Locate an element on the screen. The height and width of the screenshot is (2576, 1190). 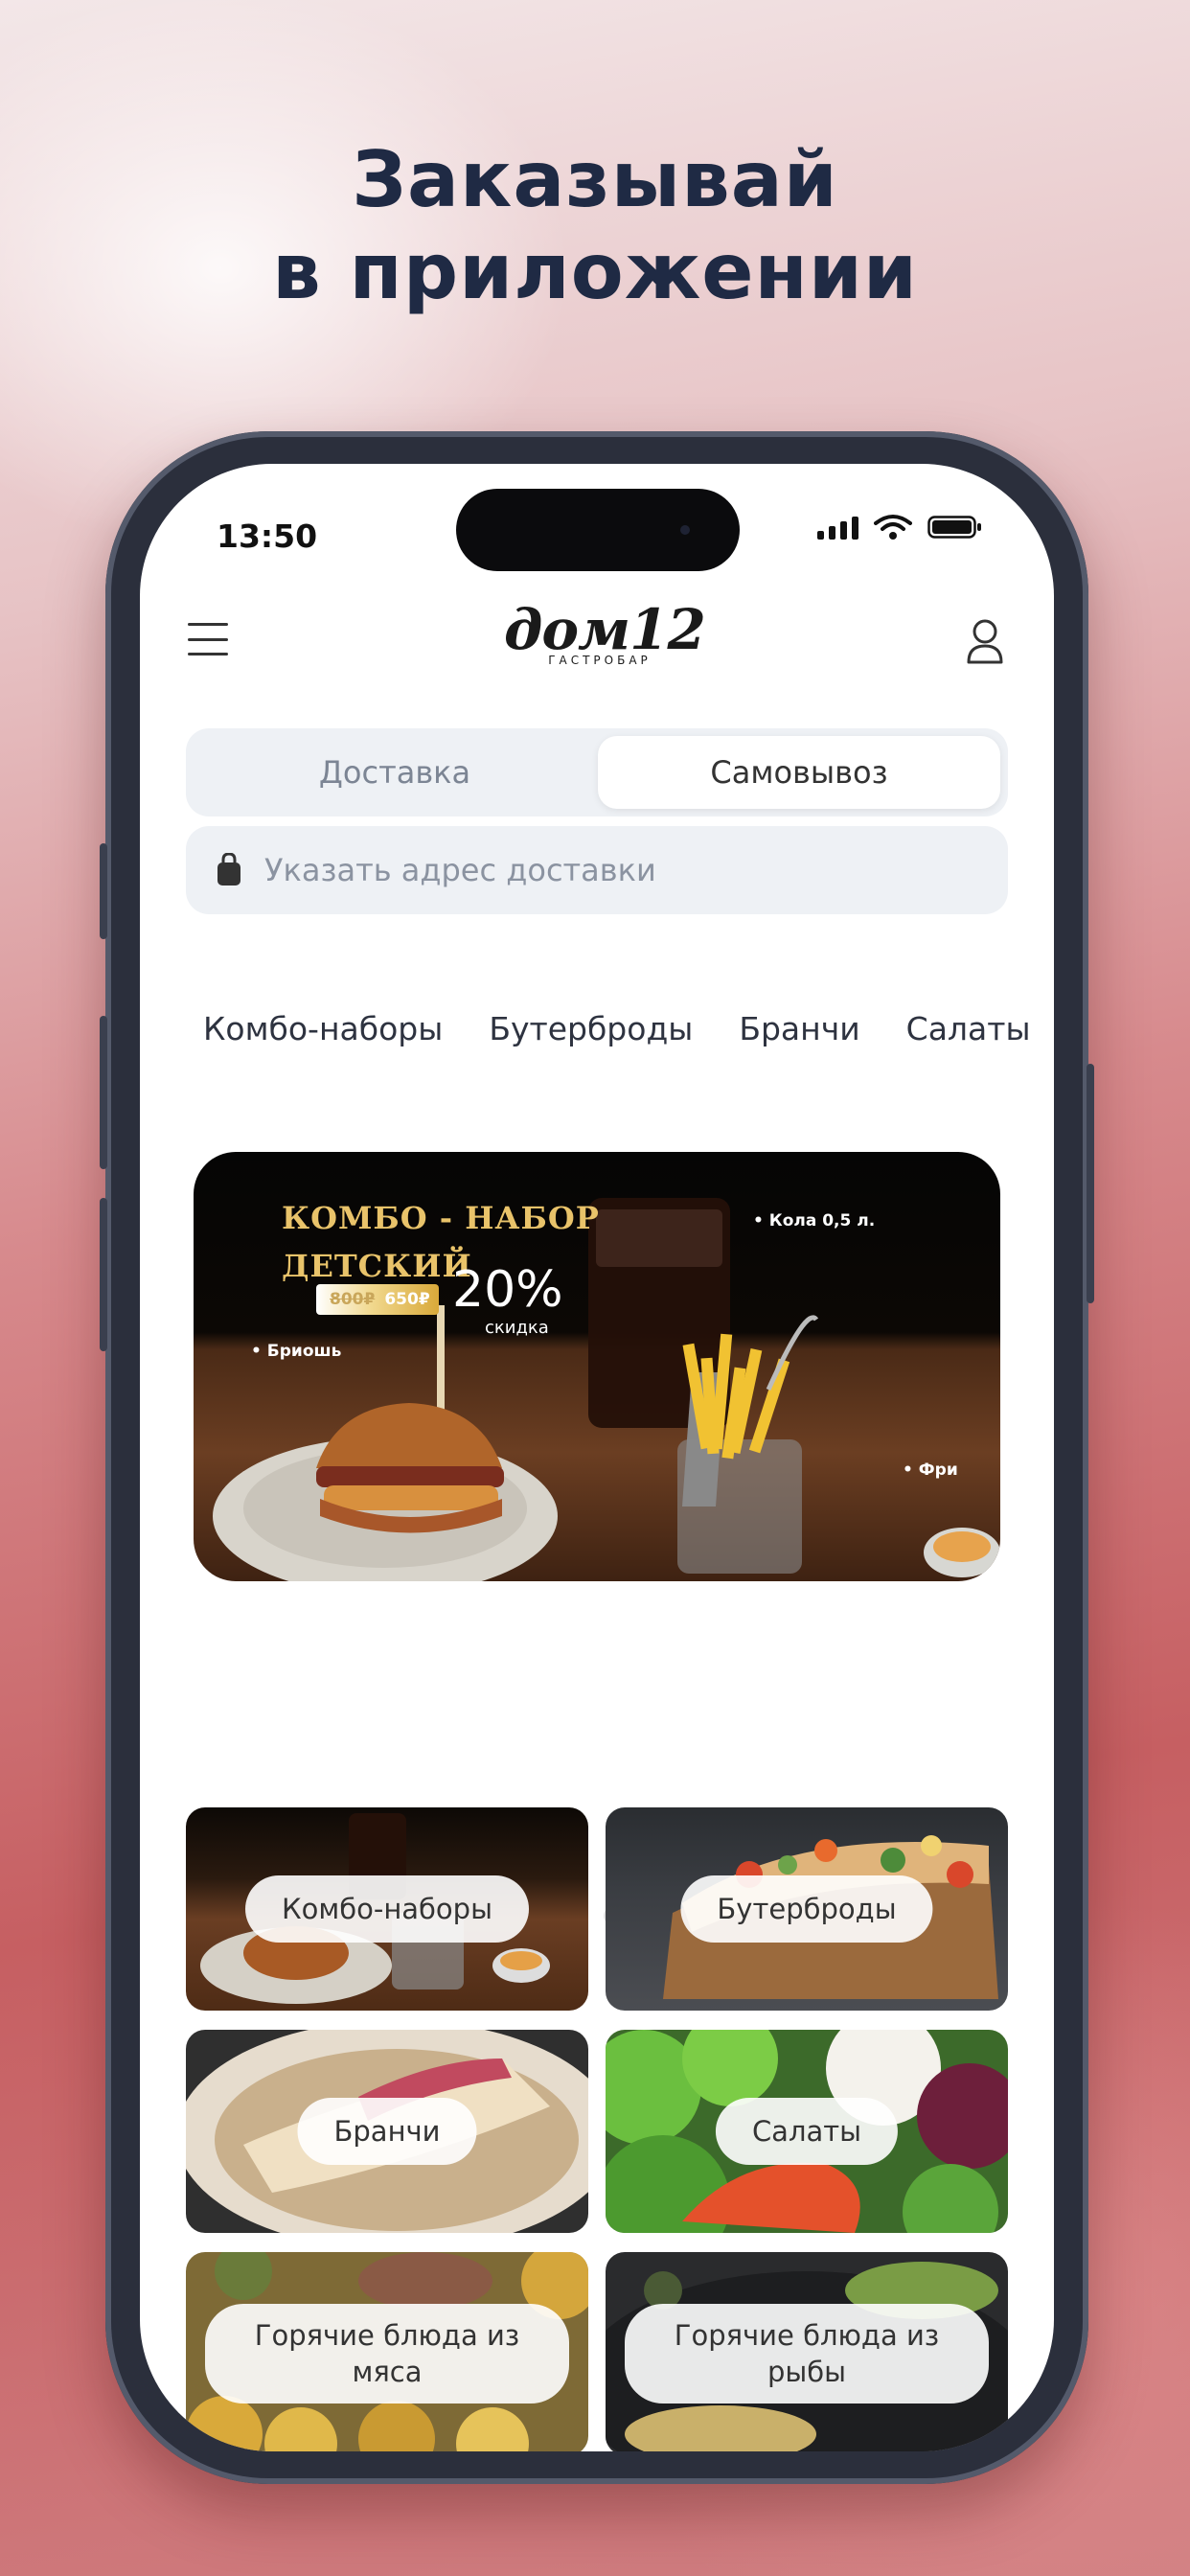
phone-volume-up is located at coordinates (103, 1092).